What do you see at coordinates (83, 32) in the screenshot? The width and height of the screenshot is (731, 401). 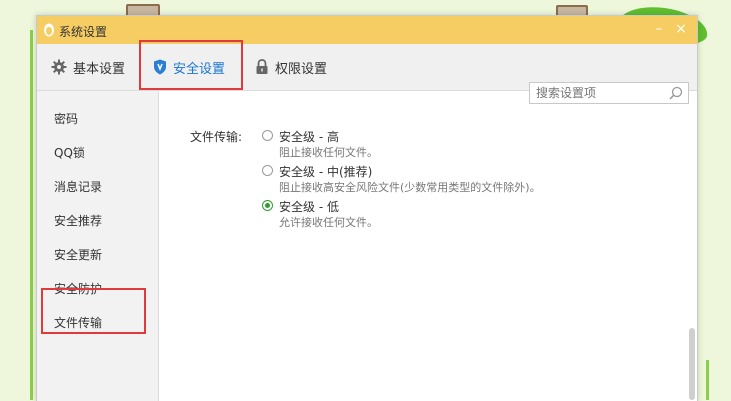 I see `window-title: 系统设置` at bounding box center [83, 32].